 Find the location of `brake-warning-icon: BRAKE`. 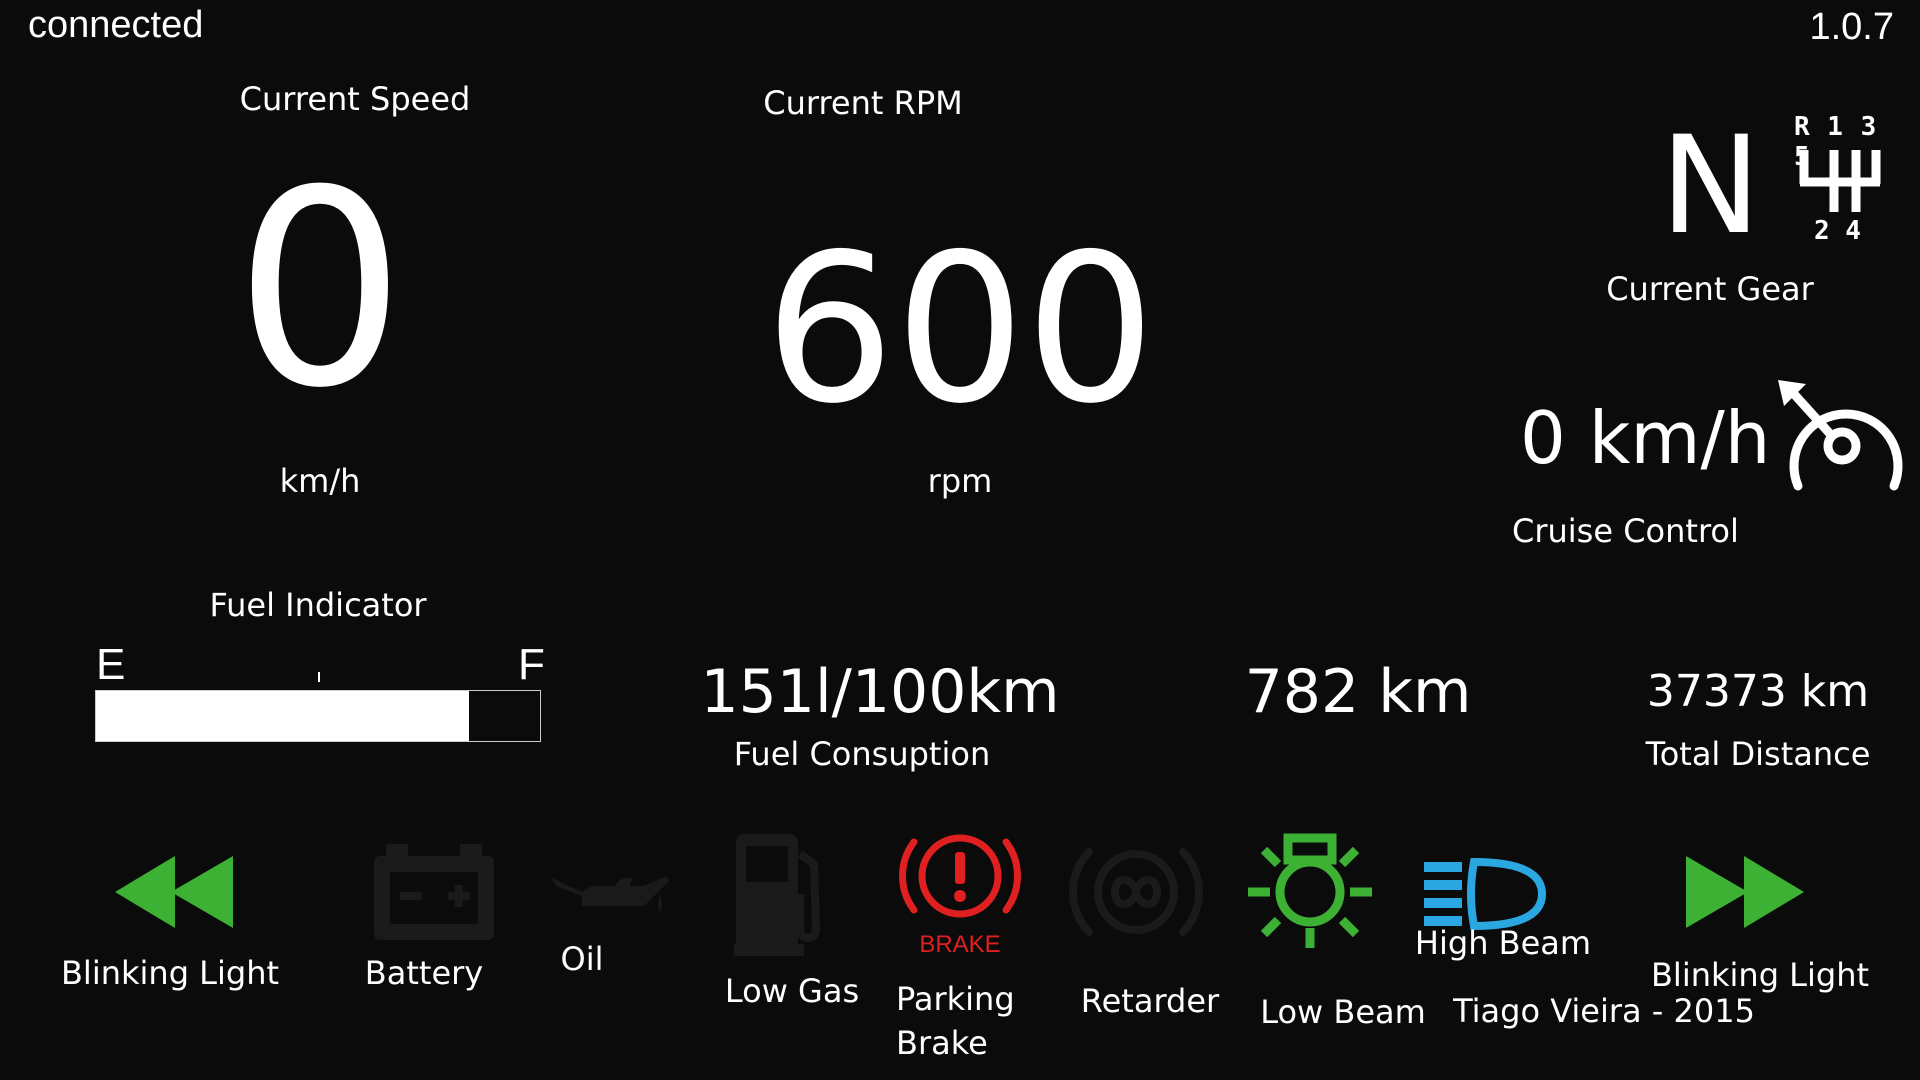

brake-warning-icon: BRAKE is located at coordinates (960, 896).